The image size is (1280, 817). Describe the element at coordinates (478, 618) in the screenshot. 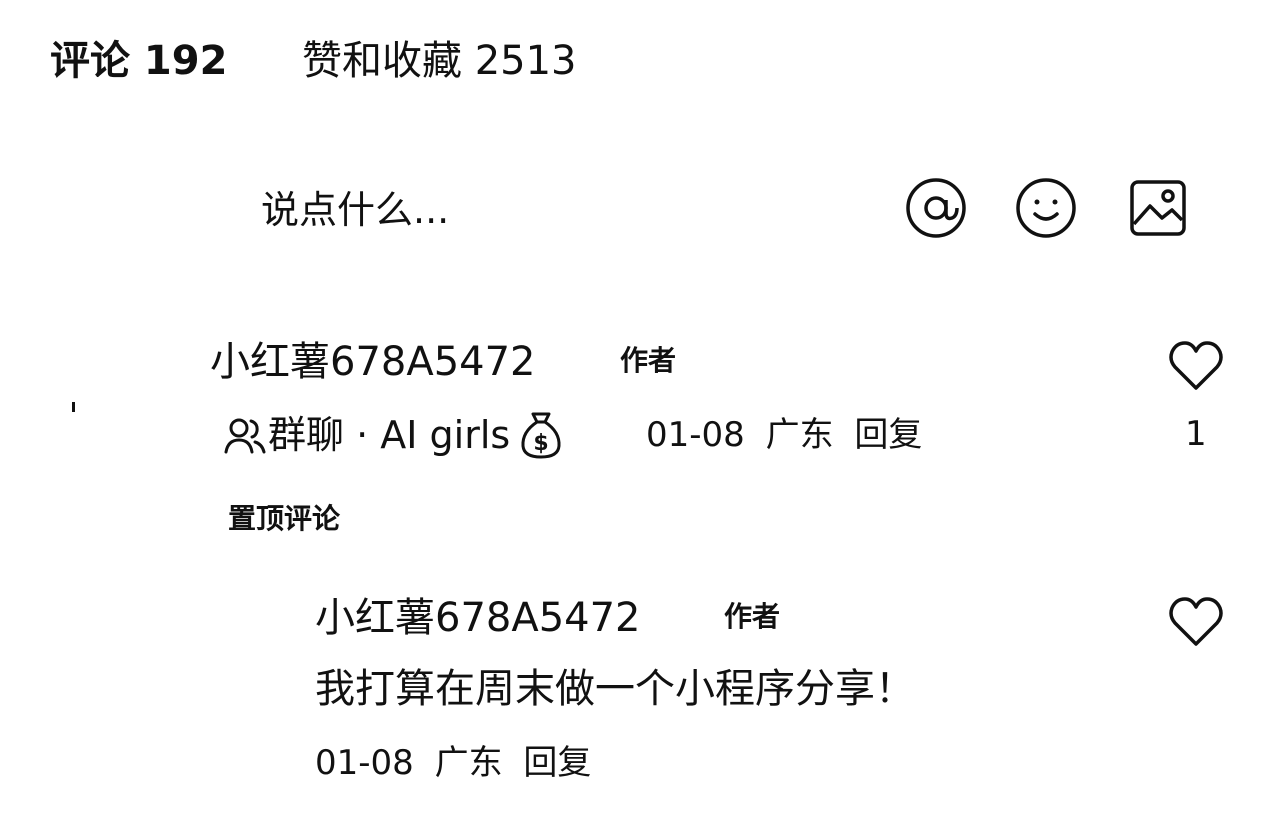

I see `reply-username: 小红薯678A5472` at that location.